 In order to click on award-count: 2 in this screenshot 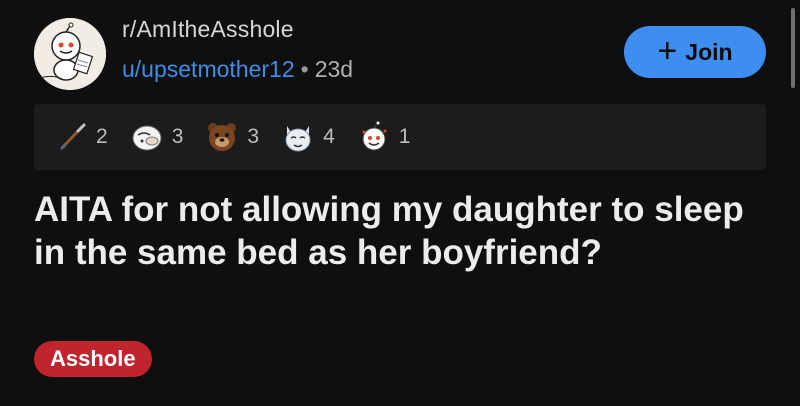, I will do `click(102, 136)`.